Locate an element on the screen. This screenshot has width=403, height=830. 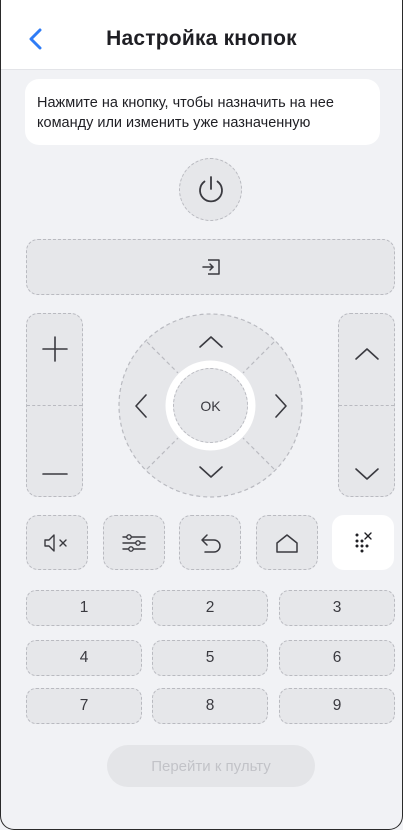
mute-icon is located at coordinates (55, 542).